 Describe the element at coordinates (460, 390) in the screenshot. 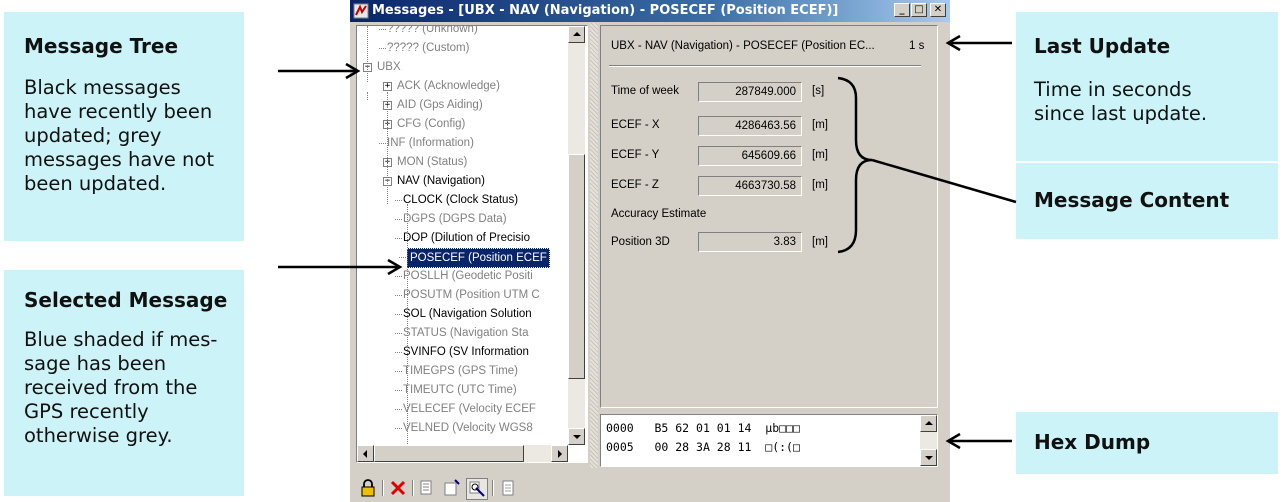

I see `tree-item: TIMEUTC (UTC Time)` at that location.